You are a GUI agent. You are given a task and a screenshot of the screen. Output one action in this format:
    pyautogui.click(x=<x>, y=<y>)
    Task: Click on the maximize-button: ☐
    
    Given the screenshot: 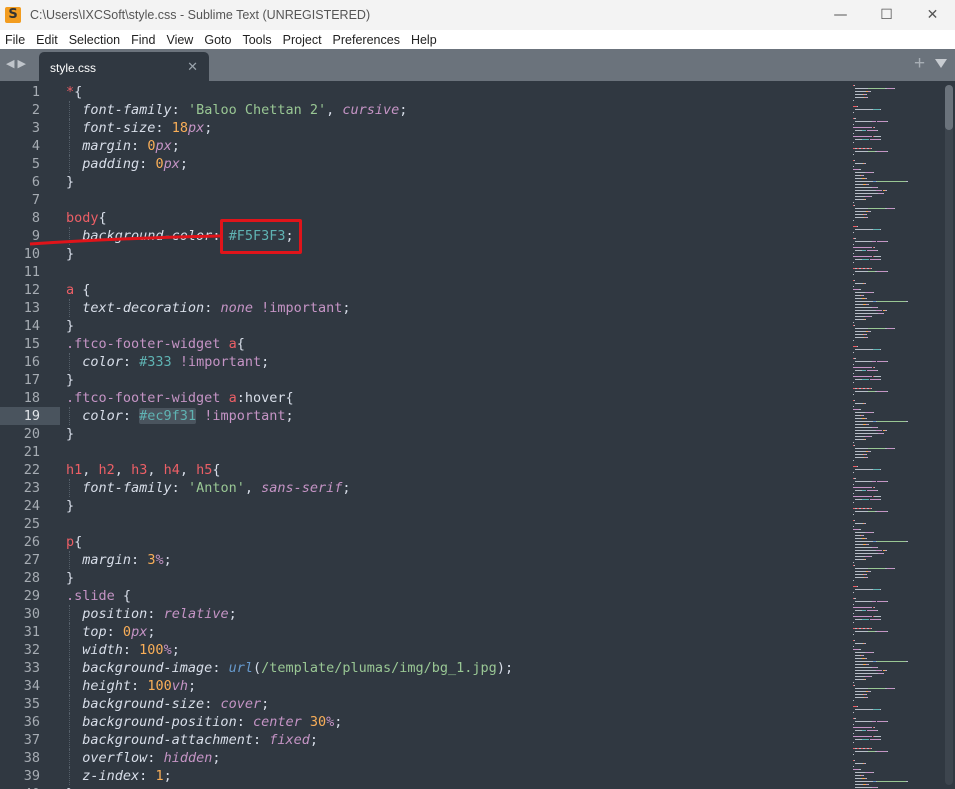 What is the action you would take?
    pyautogui.click(x=886, y=15)
    